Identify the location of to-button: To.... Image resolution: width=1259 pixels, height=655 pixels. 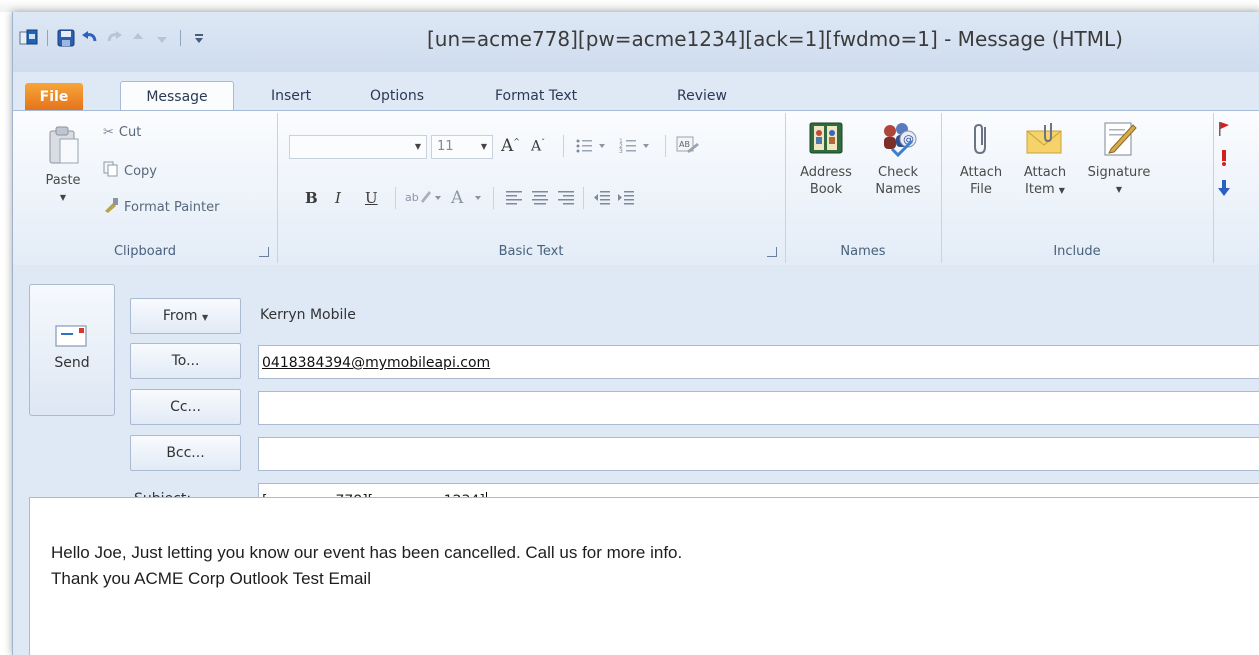
(185, 361).